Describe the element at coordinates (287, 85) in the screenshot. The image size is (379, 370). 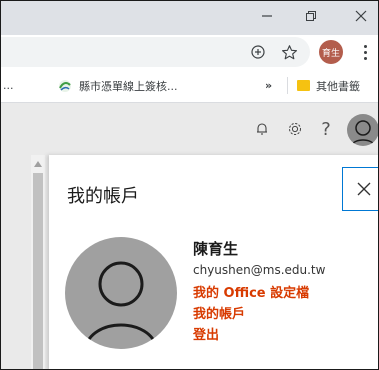
I see `bookmarks-separator` at that location.